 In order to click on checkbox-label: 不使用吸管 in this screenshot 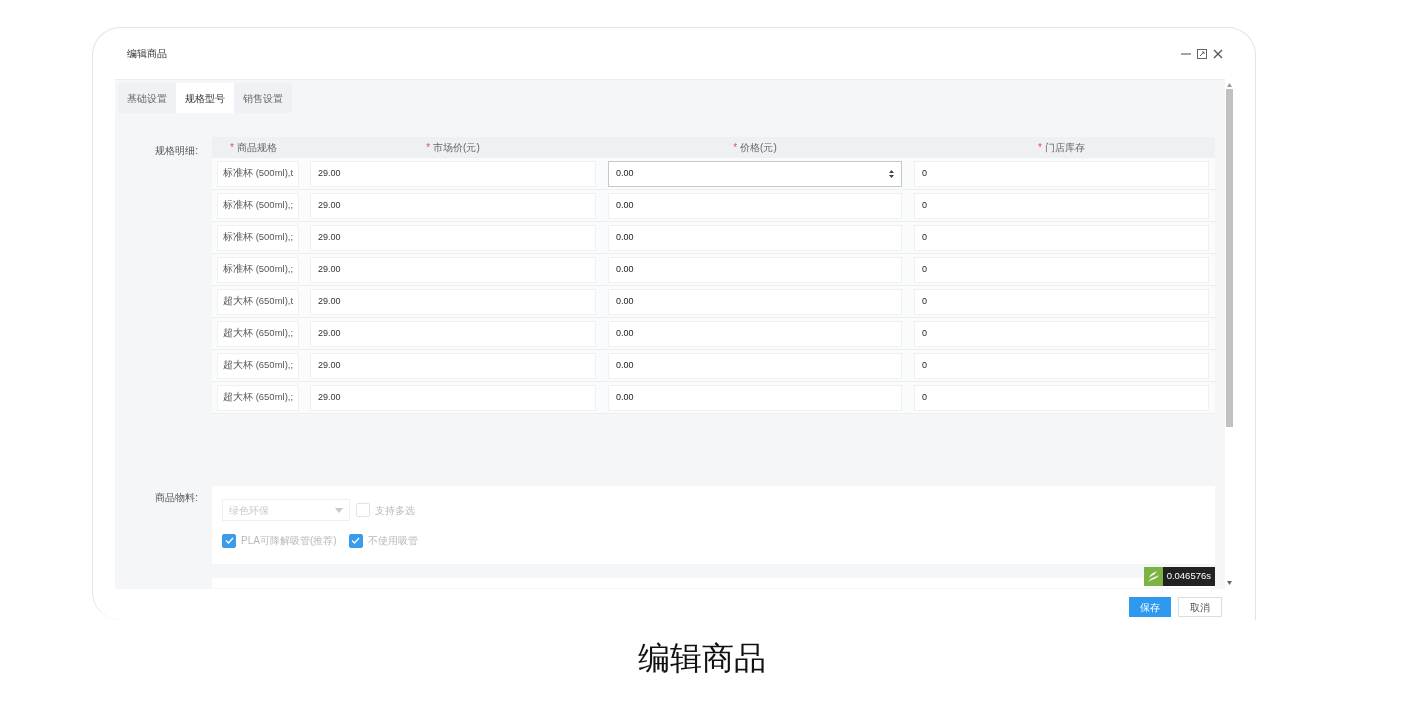, I will do `click(392, 541)`.